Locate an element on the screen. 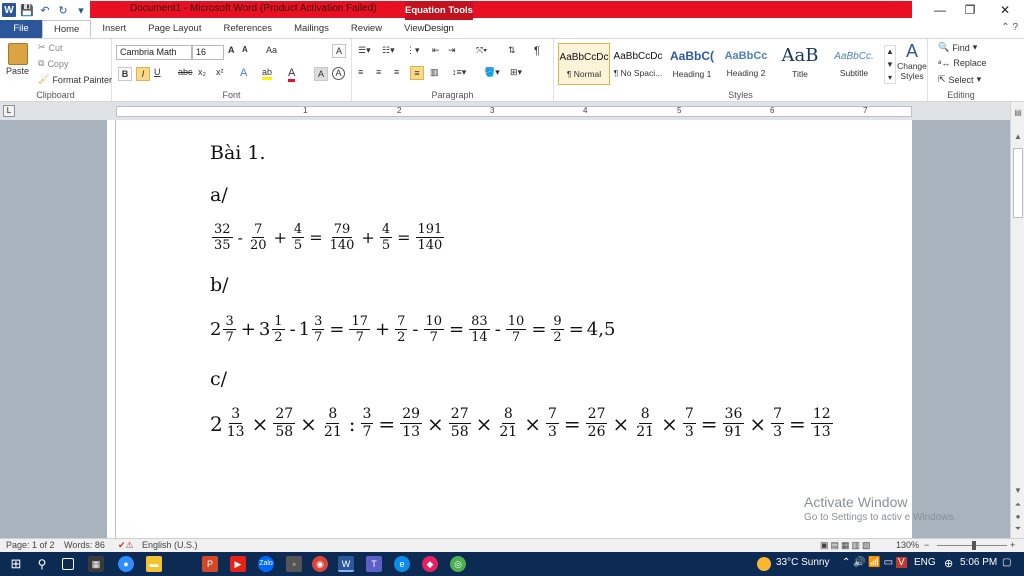  zoom-slider-knob is located at coordinates (974, 545).